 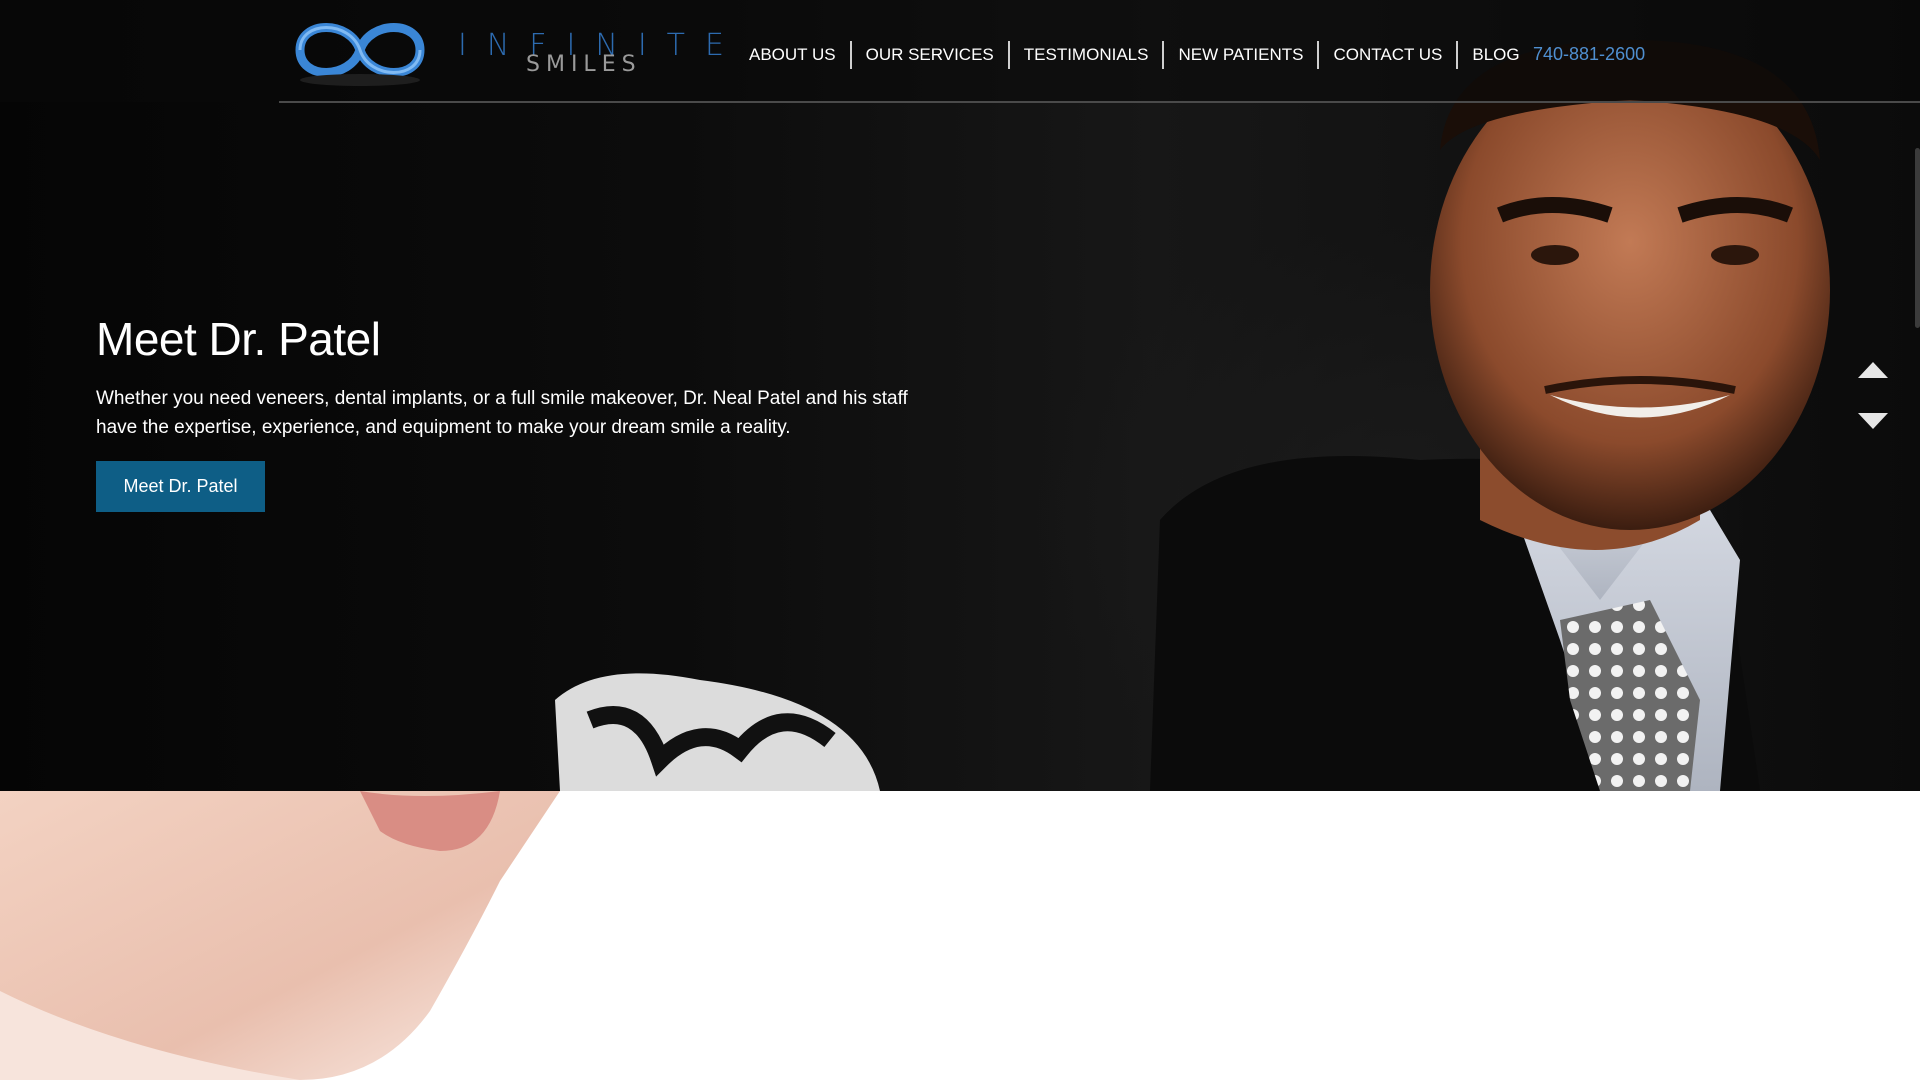 What do you see at coordinates (1242, 55) in the screenshot?
I see `nav-new-patients: NEW PATIENTS` at bounding box center [1242, 55].